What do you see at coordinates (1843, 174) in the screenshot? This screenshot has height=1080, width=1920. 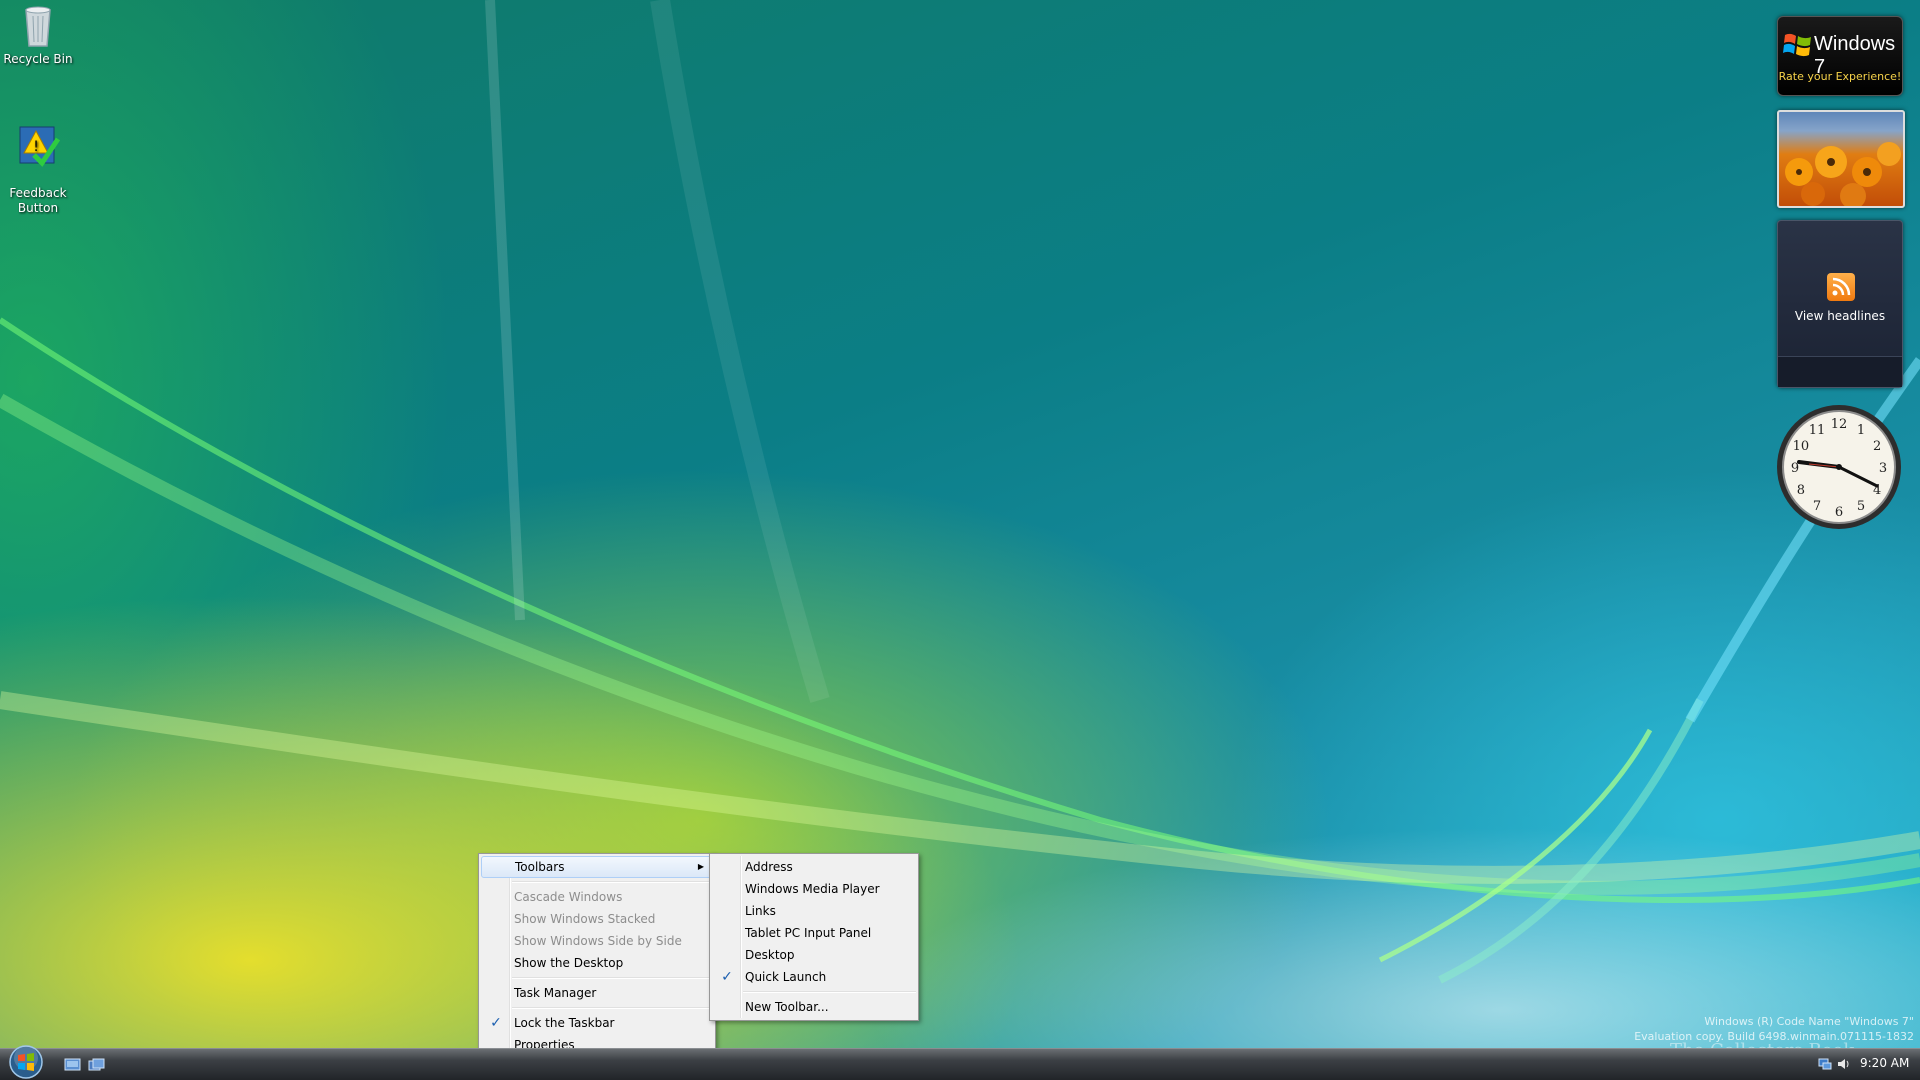 I see `flowers-photo` at bounding box center [1843, 174].